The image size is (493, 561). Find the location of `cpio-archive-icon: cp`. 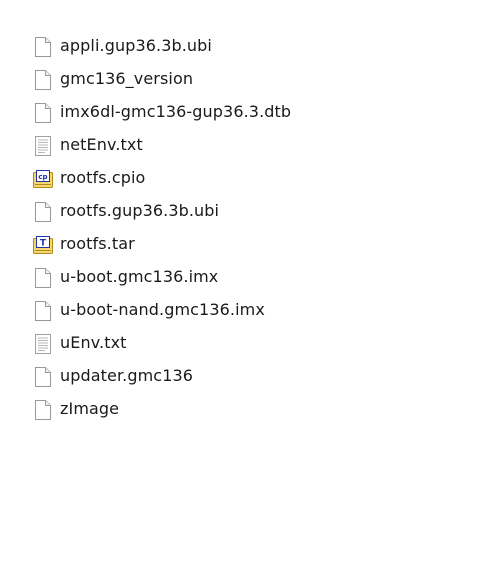

cpio-archive-icon: cp is located at coordinates (43, 179).